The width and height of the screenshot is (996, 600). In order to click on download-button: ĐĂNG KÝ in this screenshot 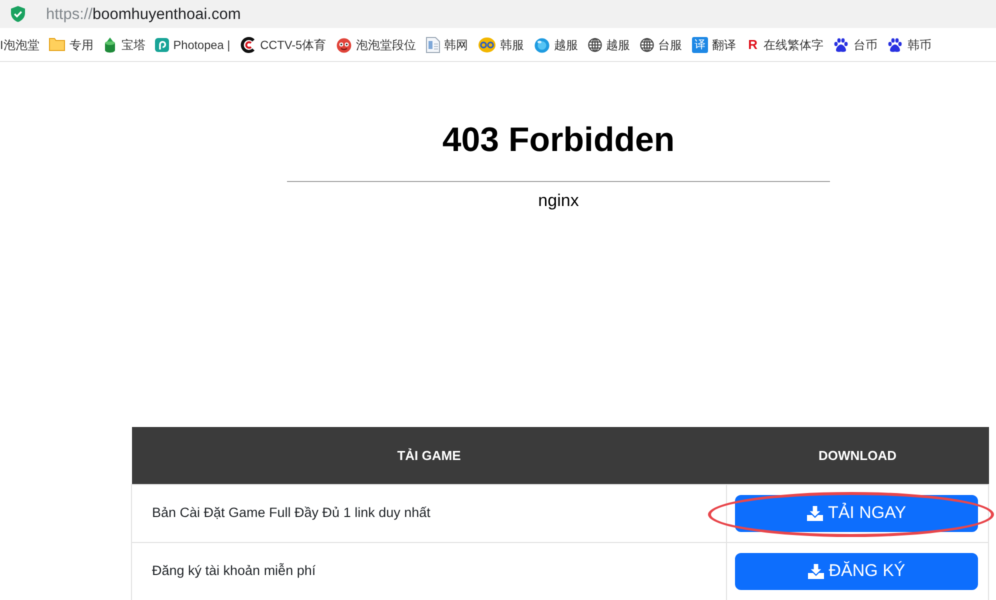, I will do `click(856, 571)`.